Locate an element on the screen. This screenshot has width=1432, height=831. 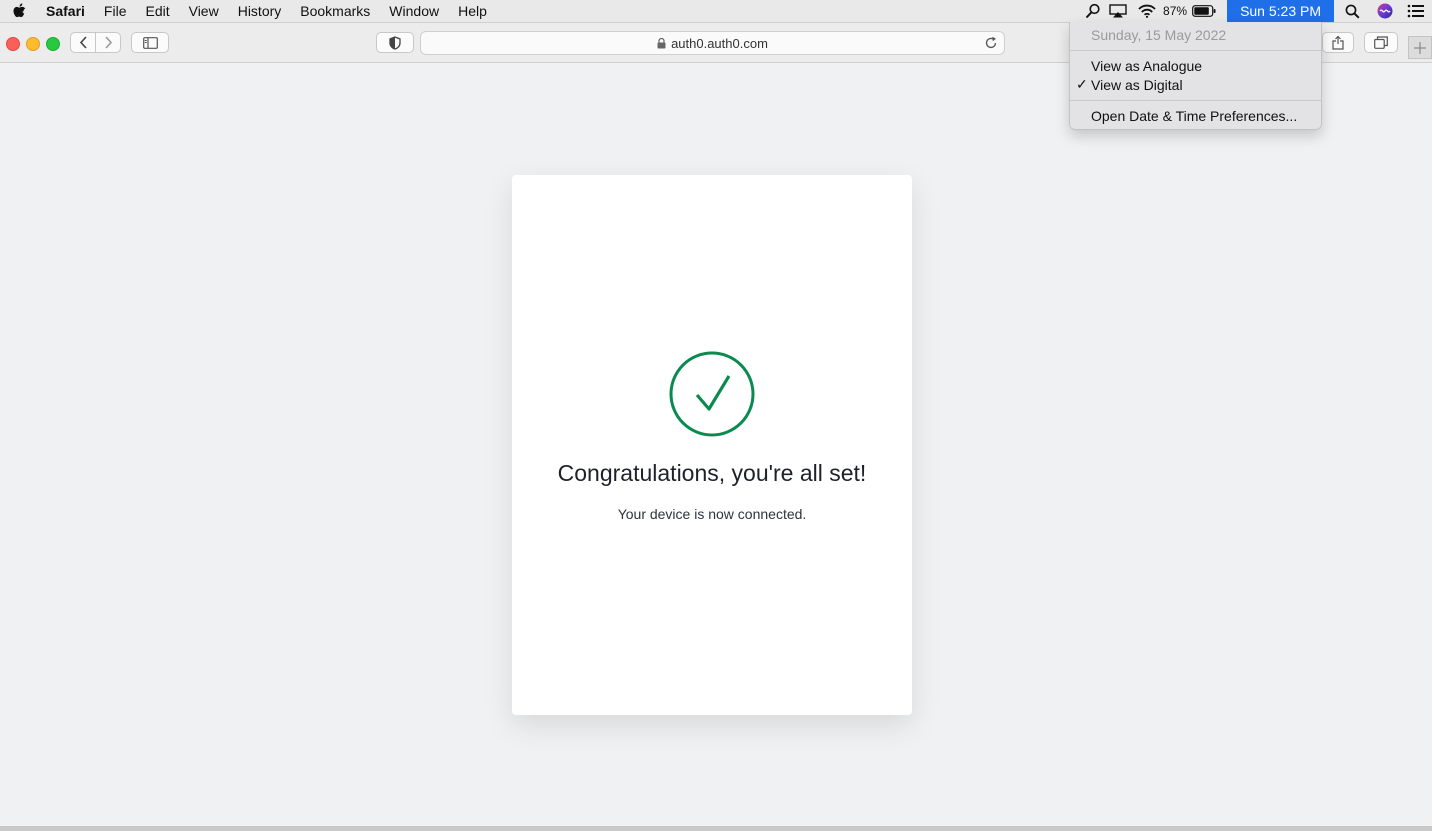
address-bar: auth0.auth0.com is located at coordinates (712, 43).